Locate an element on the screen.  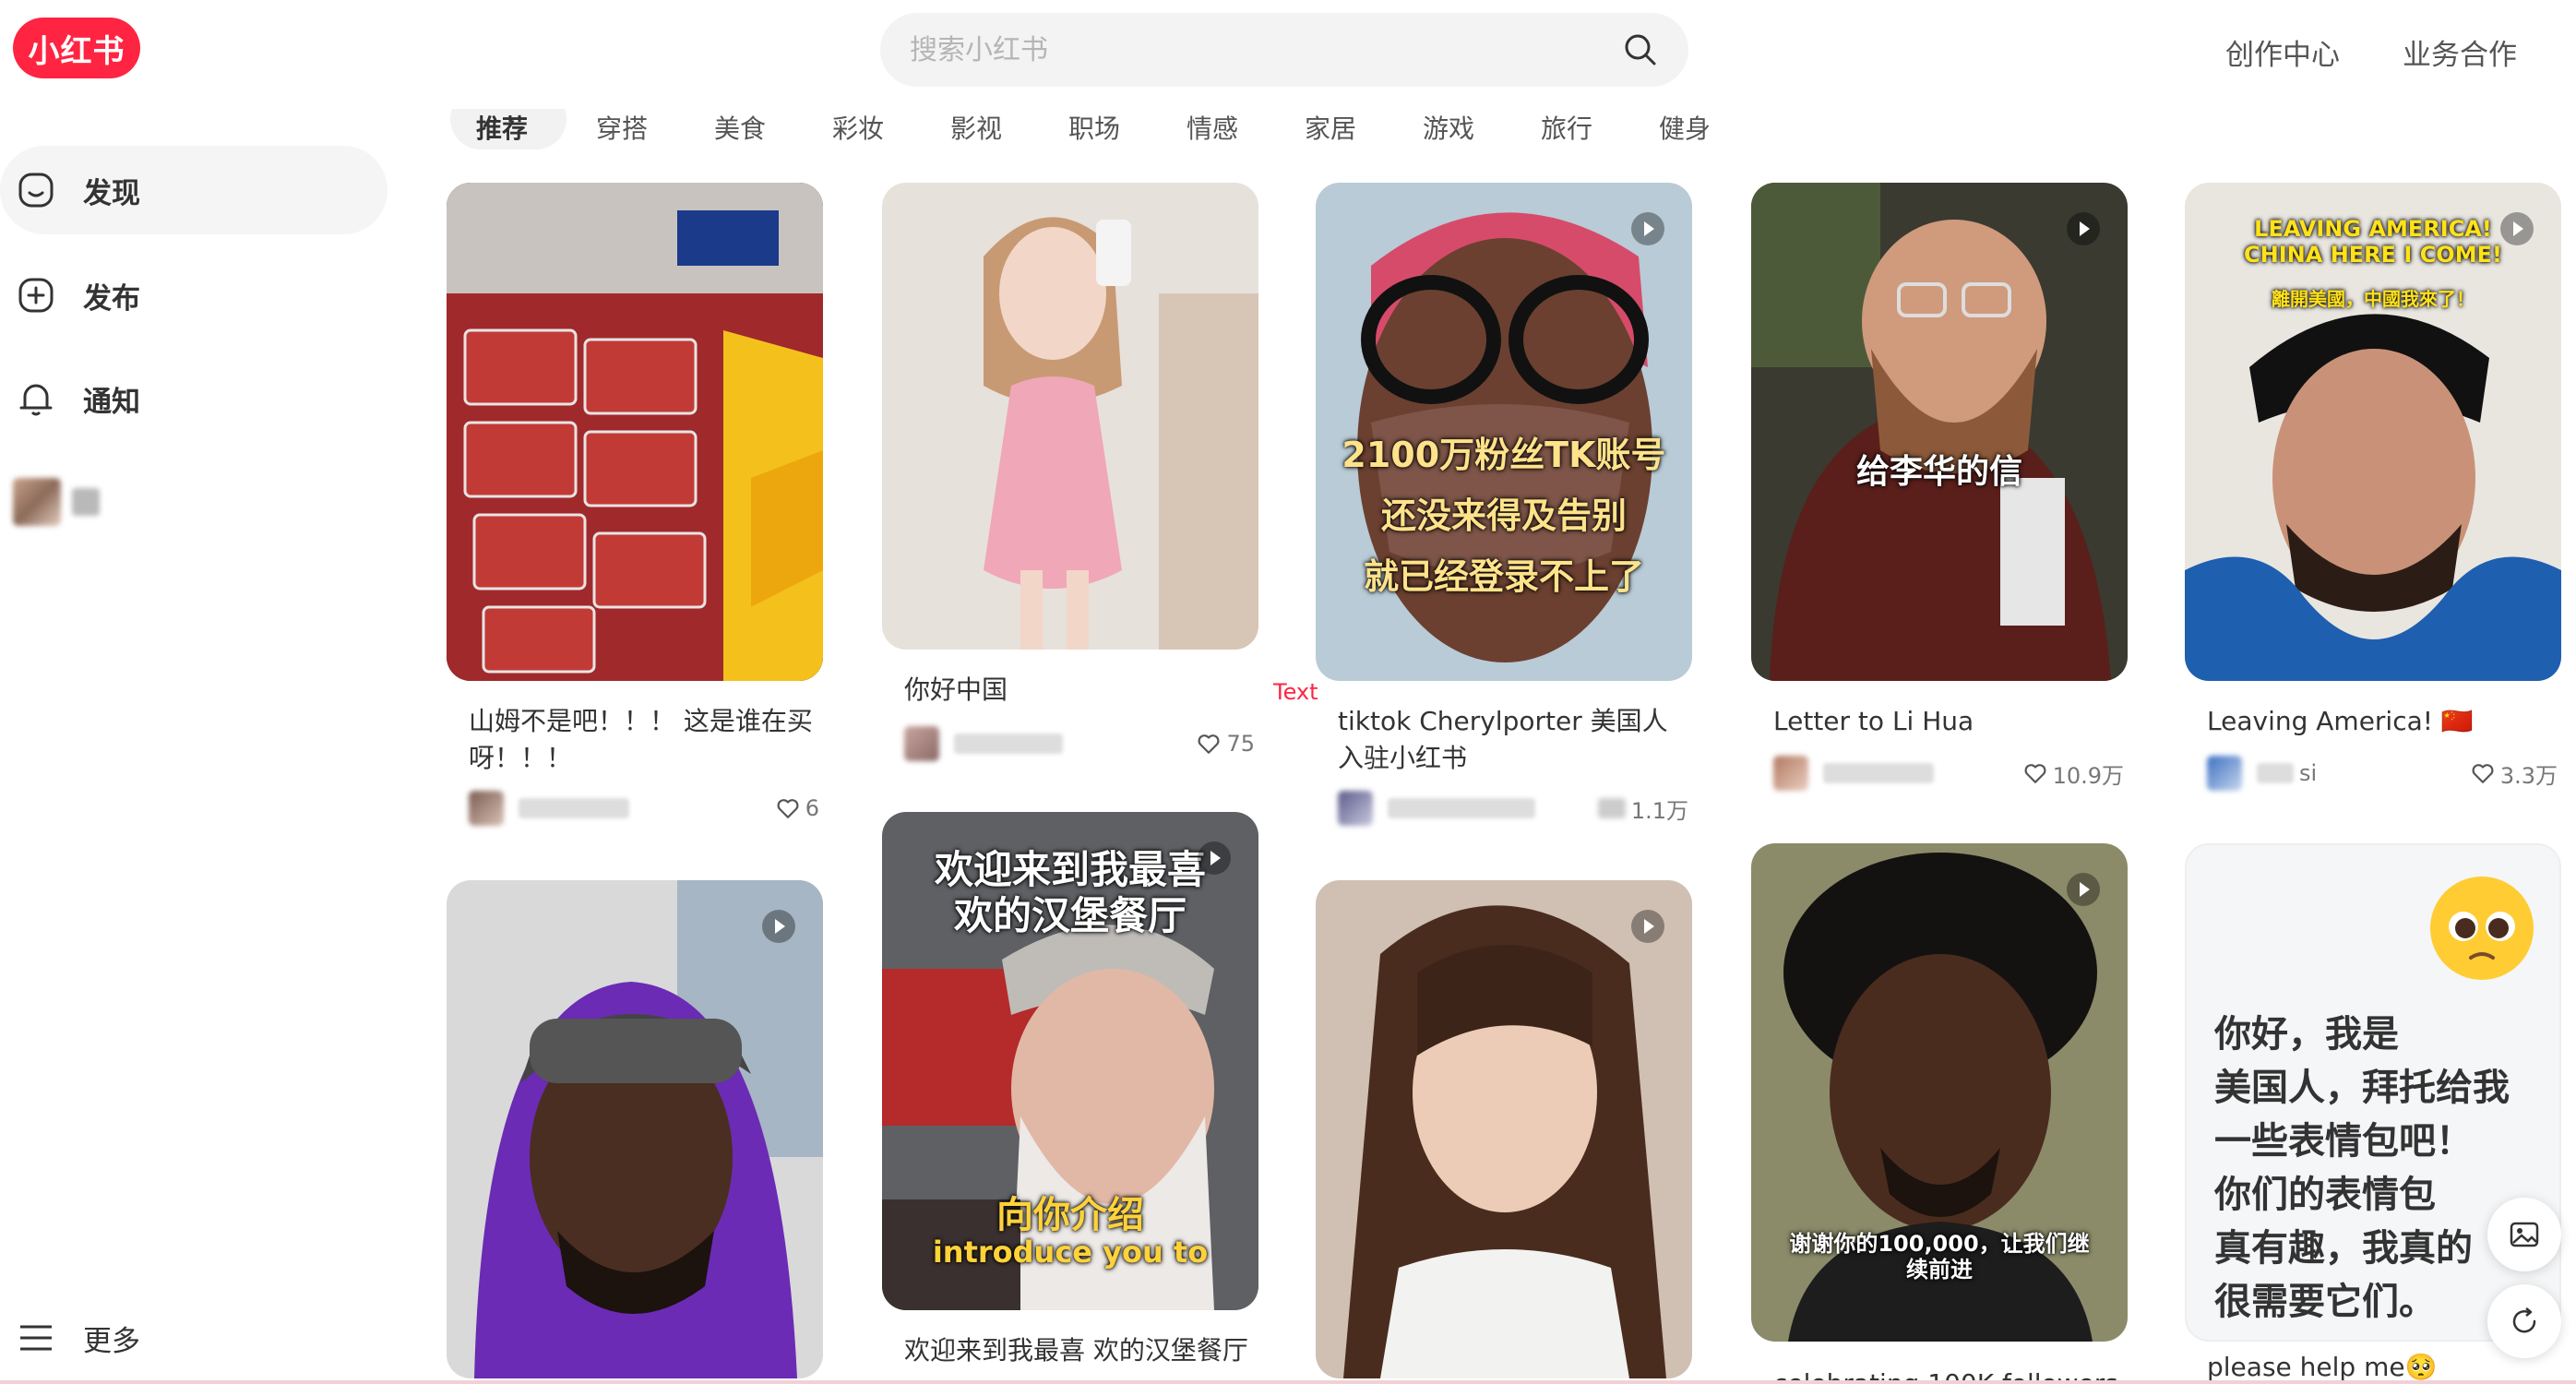
meat-freezer-image is located at coordinates (635, 432).